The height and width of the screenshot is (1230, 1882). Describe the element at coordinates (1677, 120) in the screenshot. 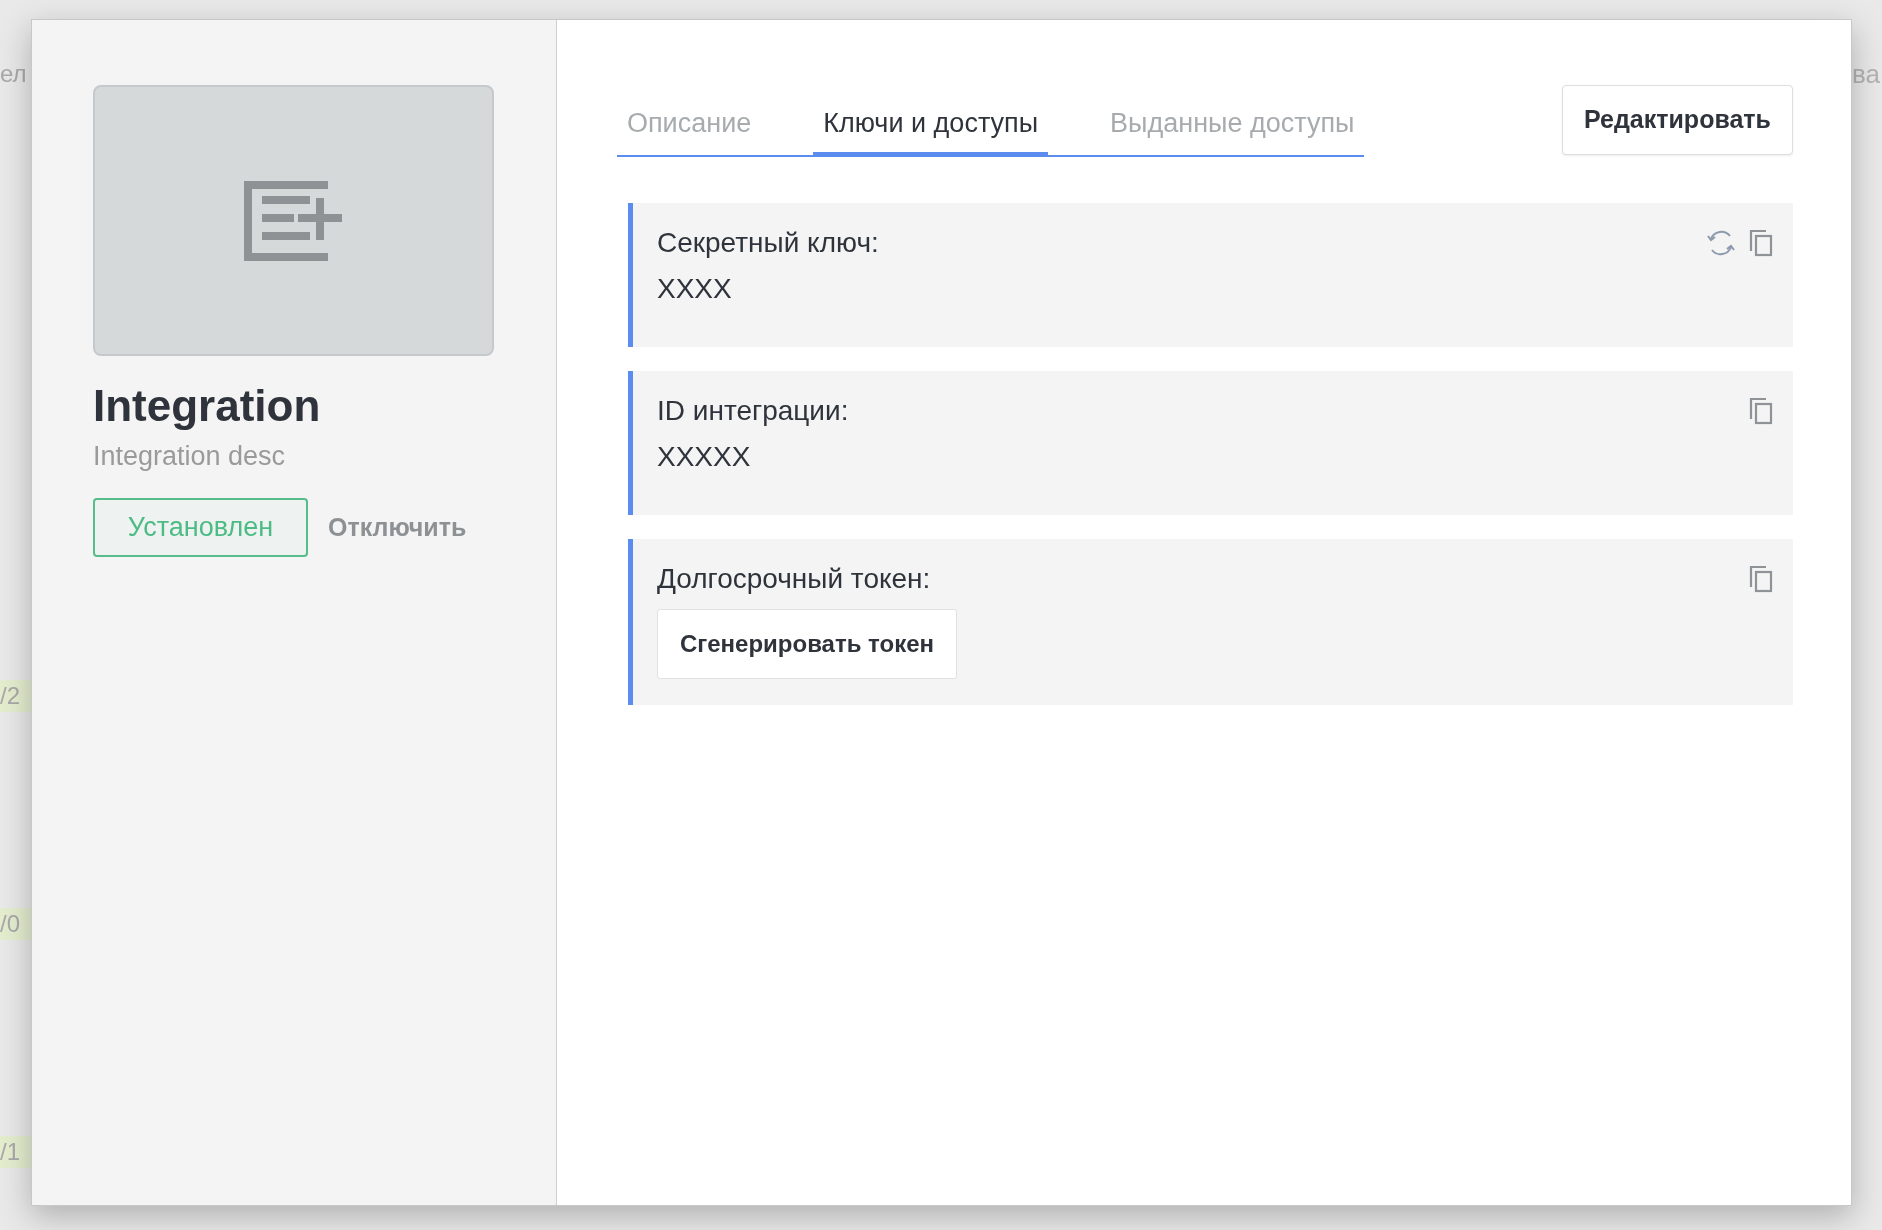

I see `edit-button: Редактировать` at that location.